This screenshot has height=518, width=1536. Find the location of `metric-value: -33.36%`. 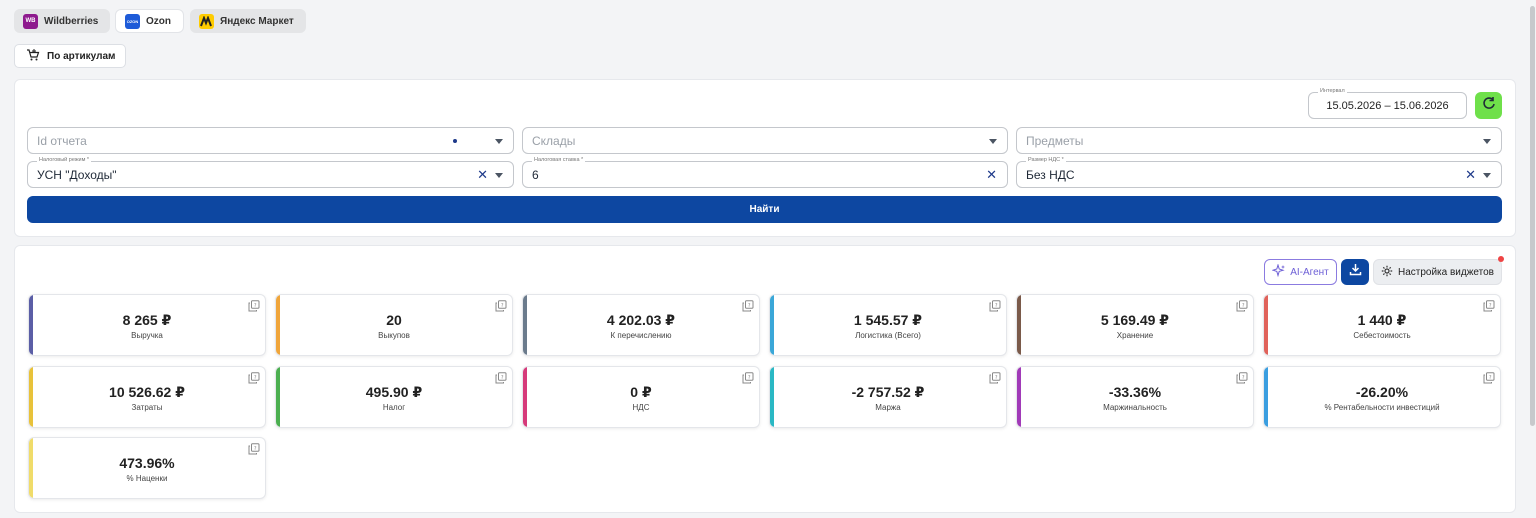

metric-value: -33.36% is located at coordinates (1135, 392).